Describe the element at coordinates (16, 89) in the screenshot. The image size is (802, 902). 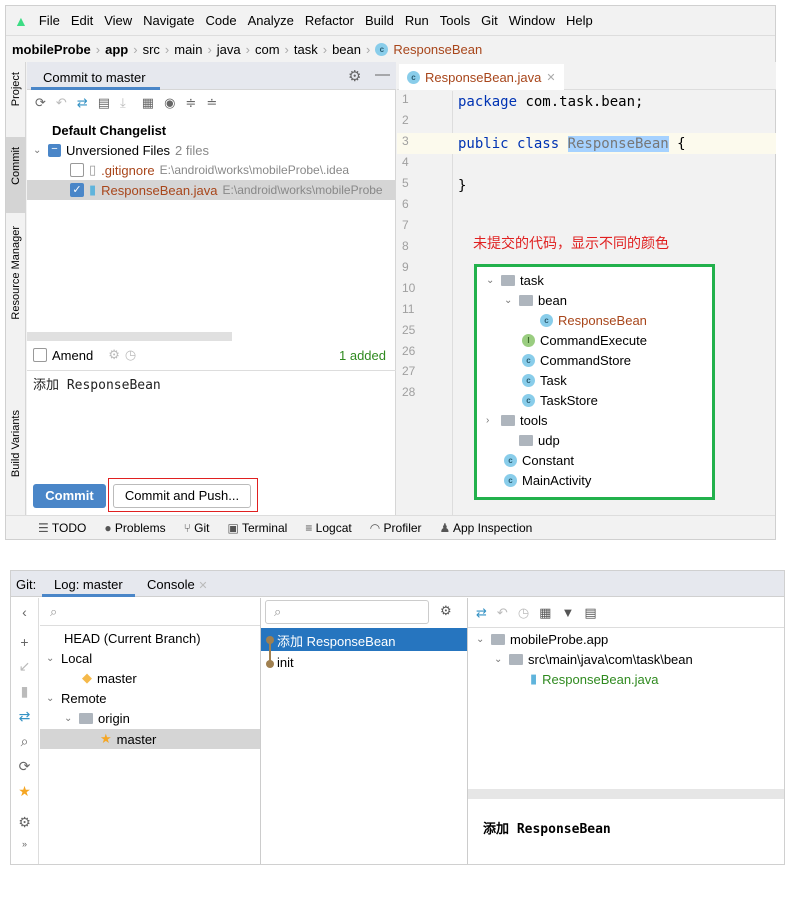
I see `side-tab-project: Project` at that location.